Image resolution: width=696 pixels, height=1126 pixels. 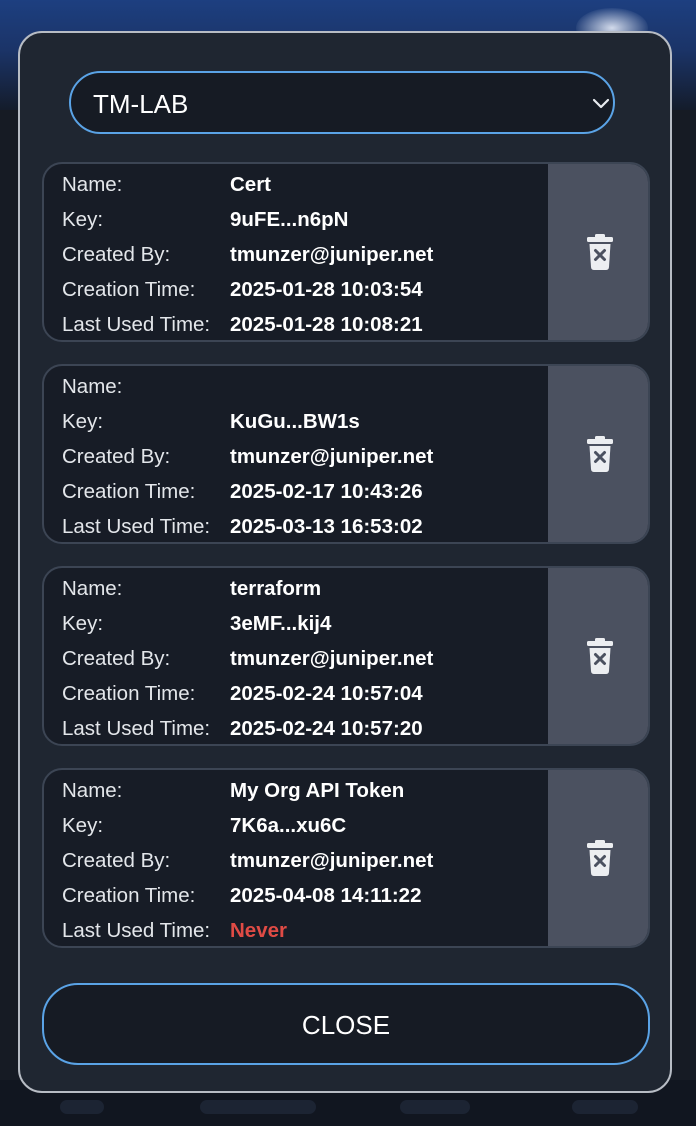 I want to click on token-last-used-row: Last Used Time: 2025-01-28 10:08:21, so click(x=302, y=325).